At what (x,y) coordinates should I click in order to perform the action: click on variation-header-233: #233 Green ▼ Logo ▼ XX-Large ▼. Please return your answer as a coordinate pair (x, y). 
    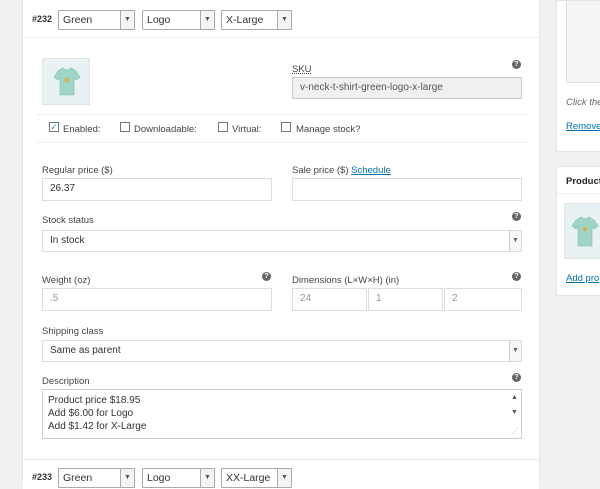
    Looking at the image, I should click on (281, 474).